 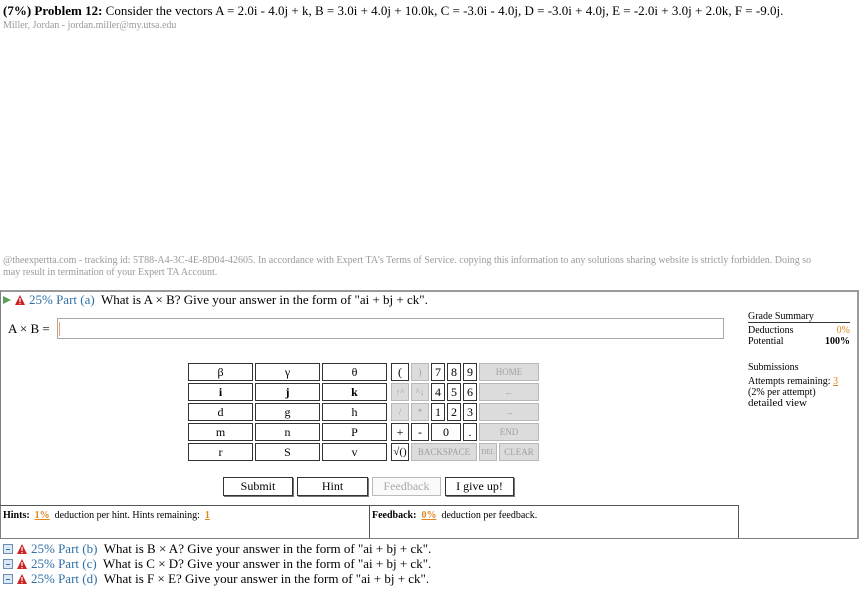 What do you see at coordinates (837, 341) in the screenshot?
I see `potential-value: 100%` at bounding box center [837, 341].